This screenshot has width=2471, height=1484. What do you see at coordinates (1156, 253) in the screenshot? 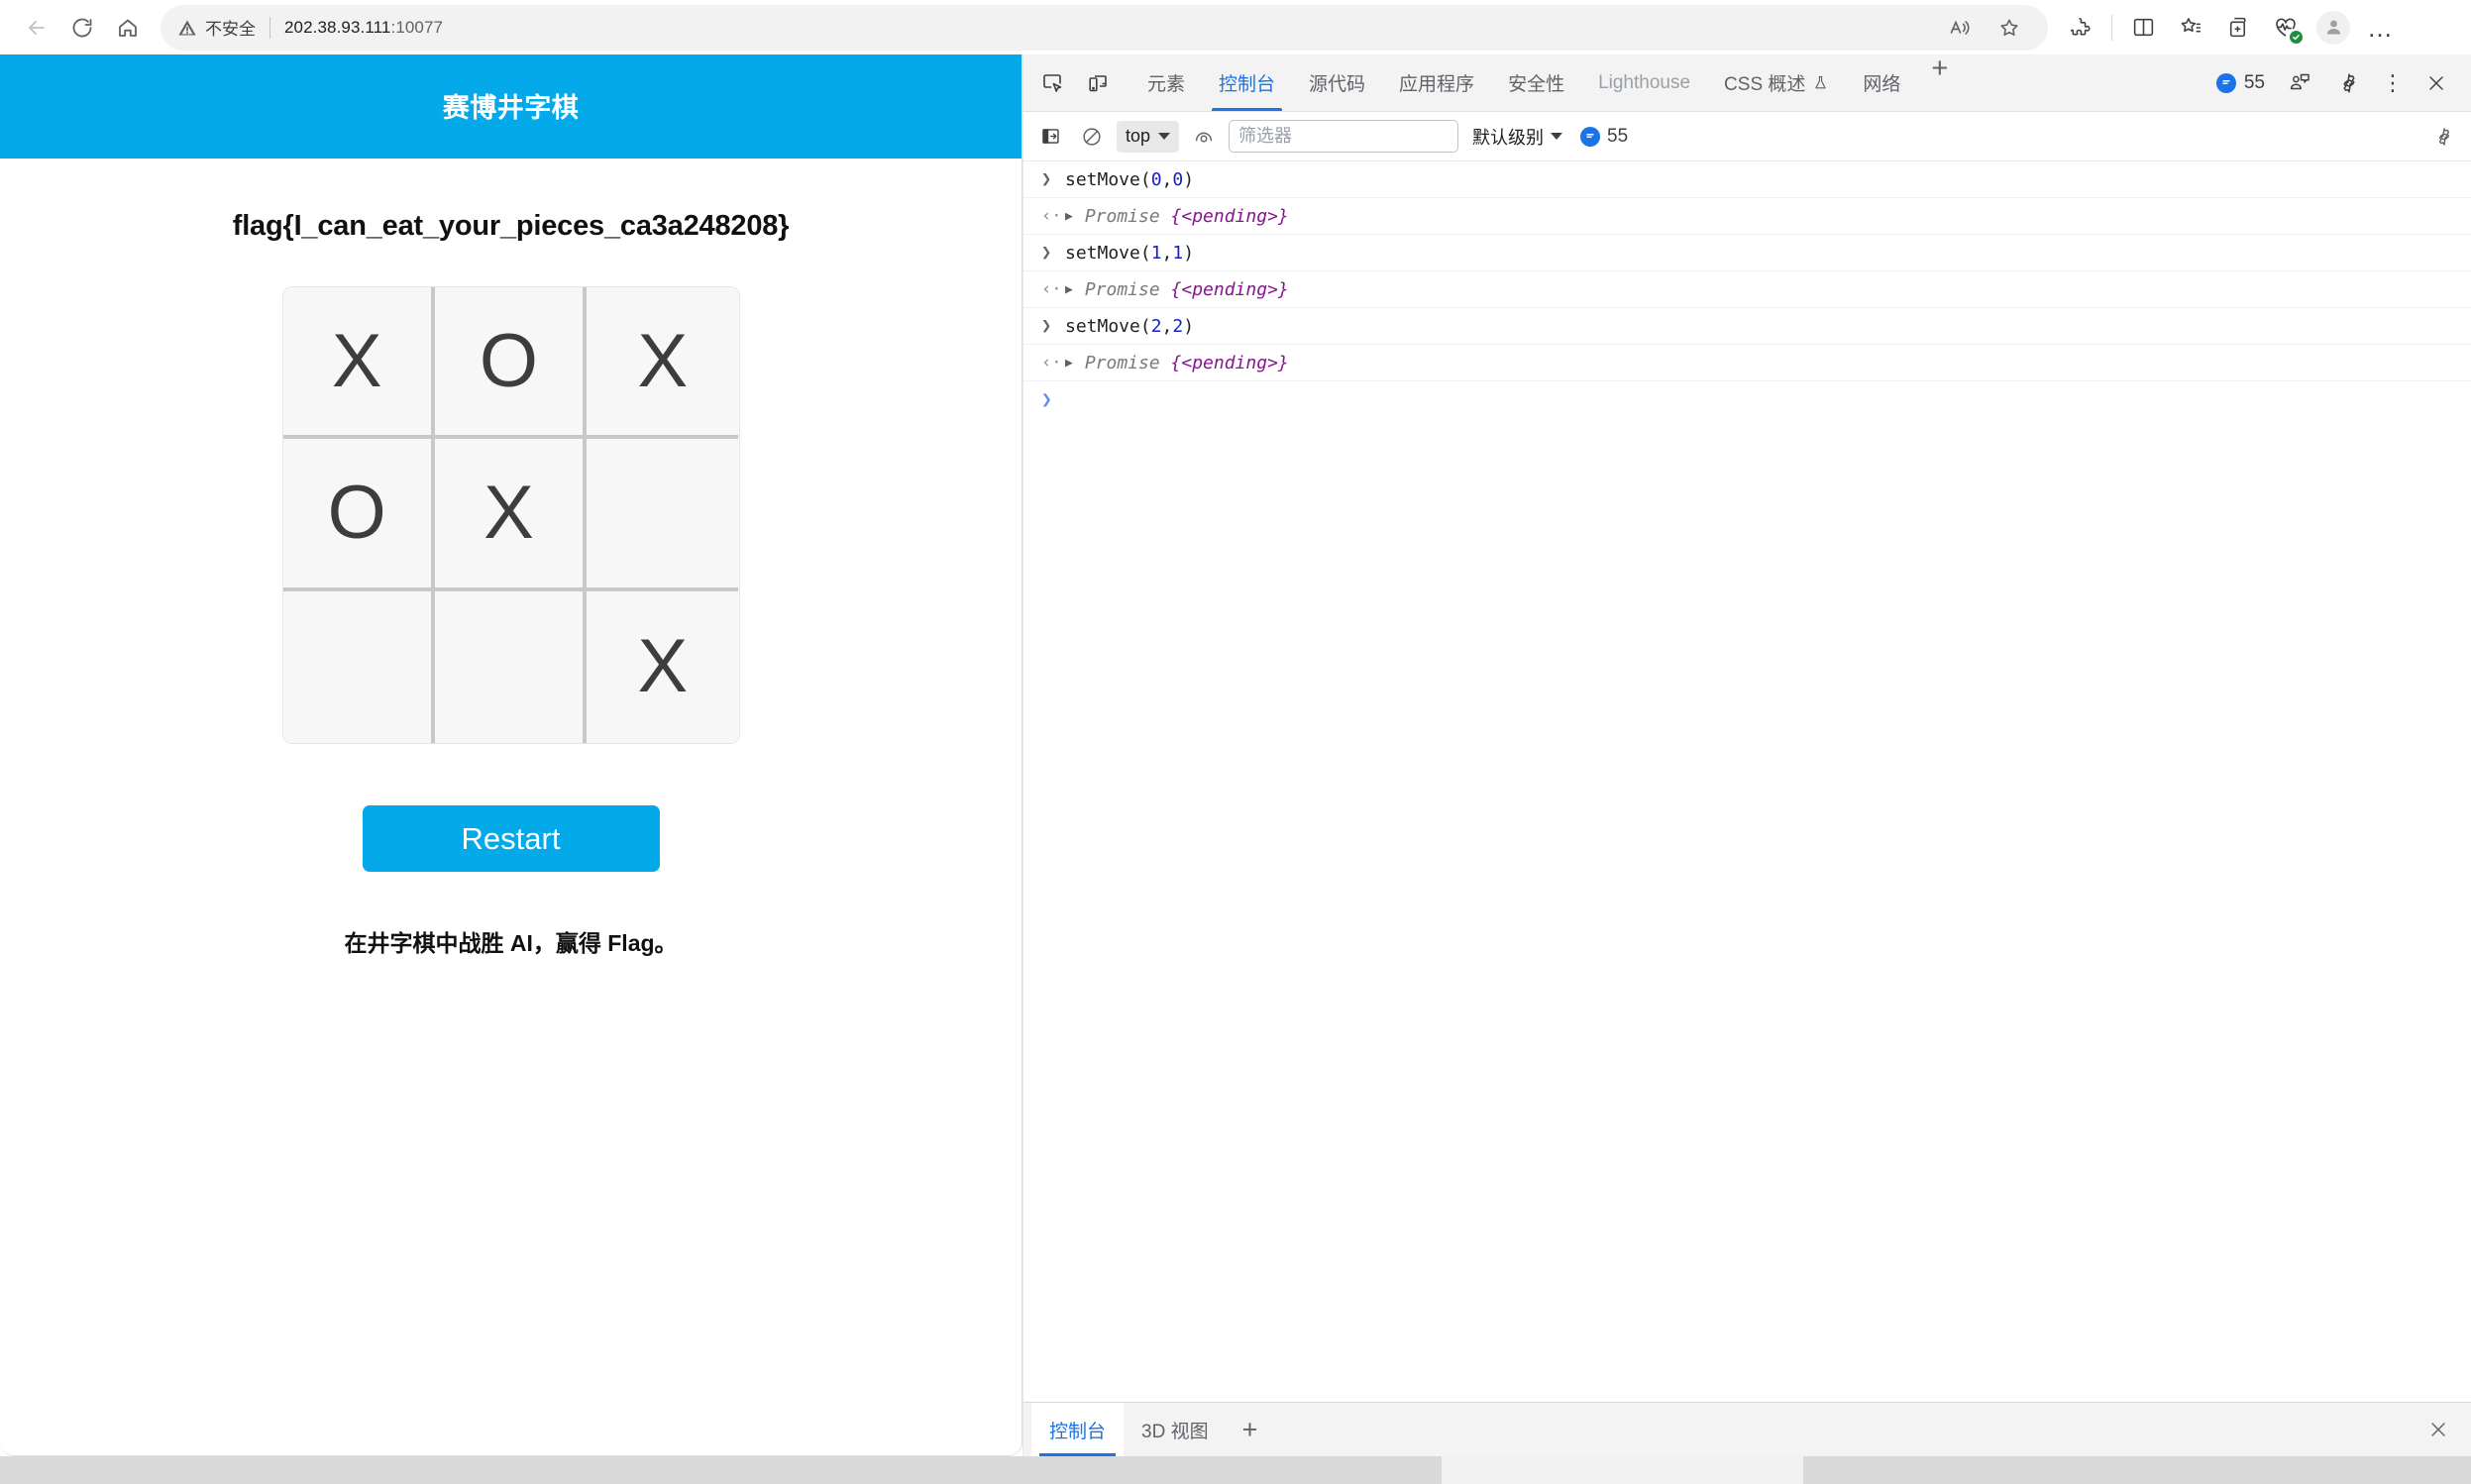
I see `expr-arg1: 1` at bounding box center [1156, 253].